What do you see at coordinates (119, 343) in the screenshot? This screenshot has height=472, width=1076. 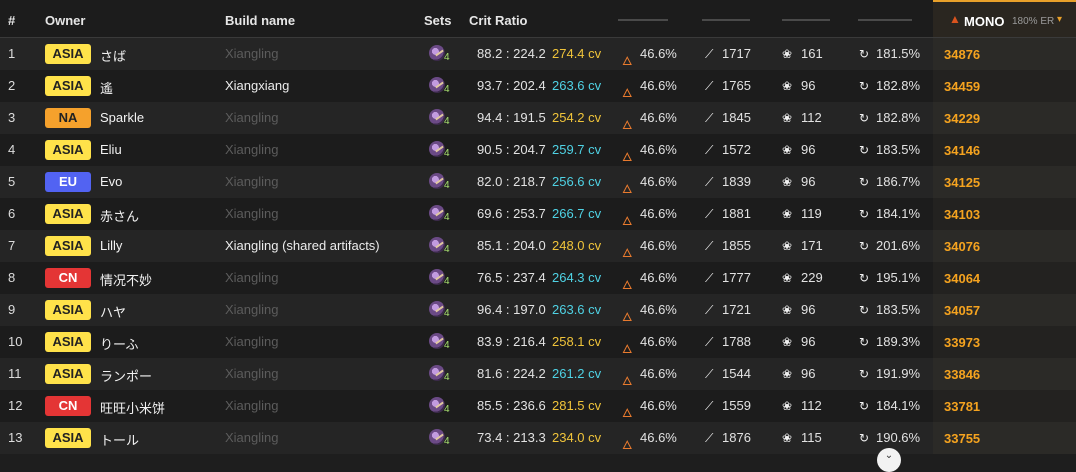 I see `owner-link: りーふ` at bounding box center [119, 343].